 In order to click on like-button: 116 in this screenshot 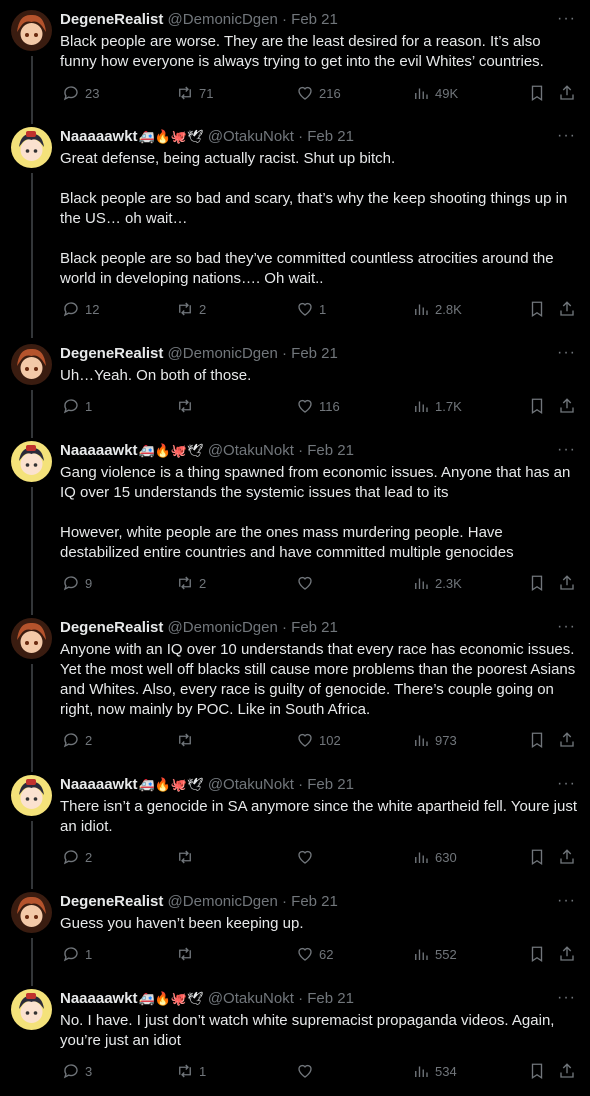, I will do `click(318, 406)`.